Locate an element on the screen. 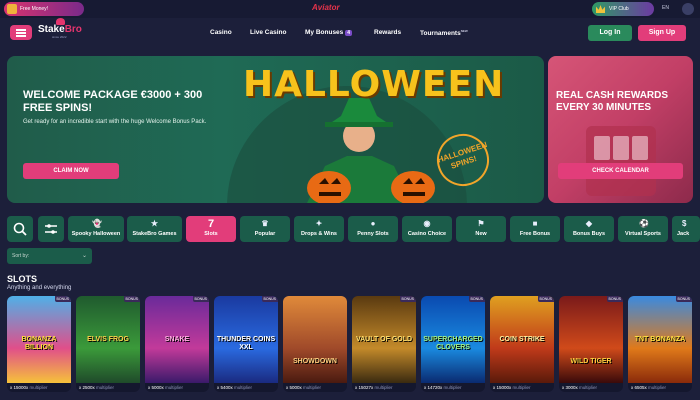 The width and height of the screenshot is (700, 400). logo-word: StakeBro is located at coordinates (60, 29).